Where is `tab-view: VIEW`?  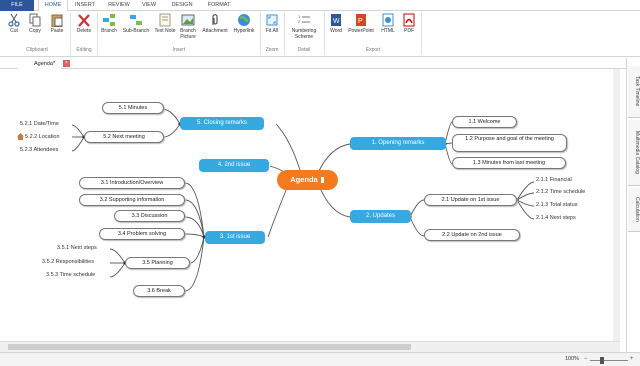
tab-view: VIEW is located at coordinates (149, 5).